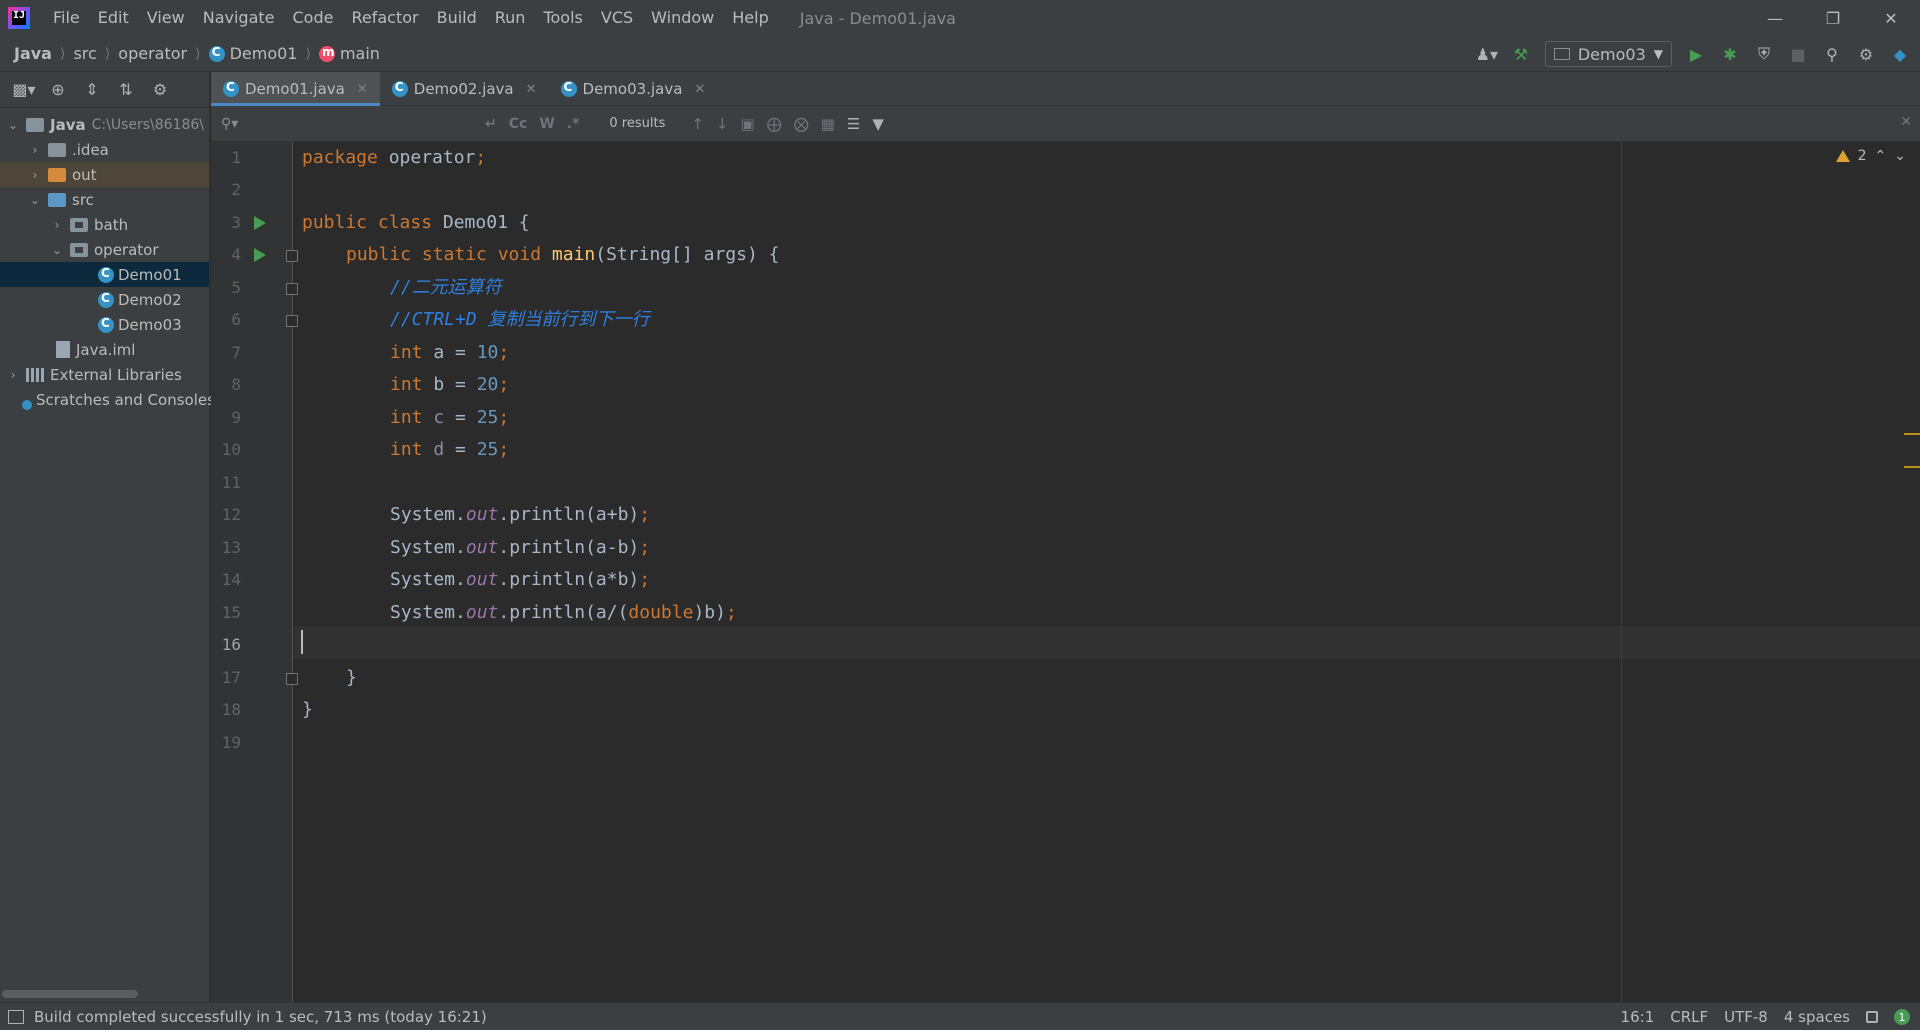  What do you see at coordinates (33, 53) in the screenshot?
I see `breadcrumb-project: Java` at bounding box center [33, 53].